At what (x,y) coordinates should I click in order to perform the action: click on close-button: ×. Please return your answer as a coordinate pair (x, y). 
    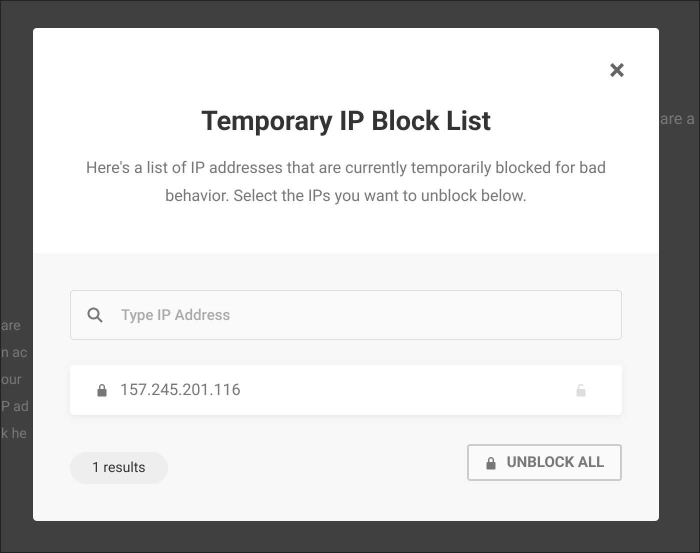
    Looking at the image, I should click on (617, 71).